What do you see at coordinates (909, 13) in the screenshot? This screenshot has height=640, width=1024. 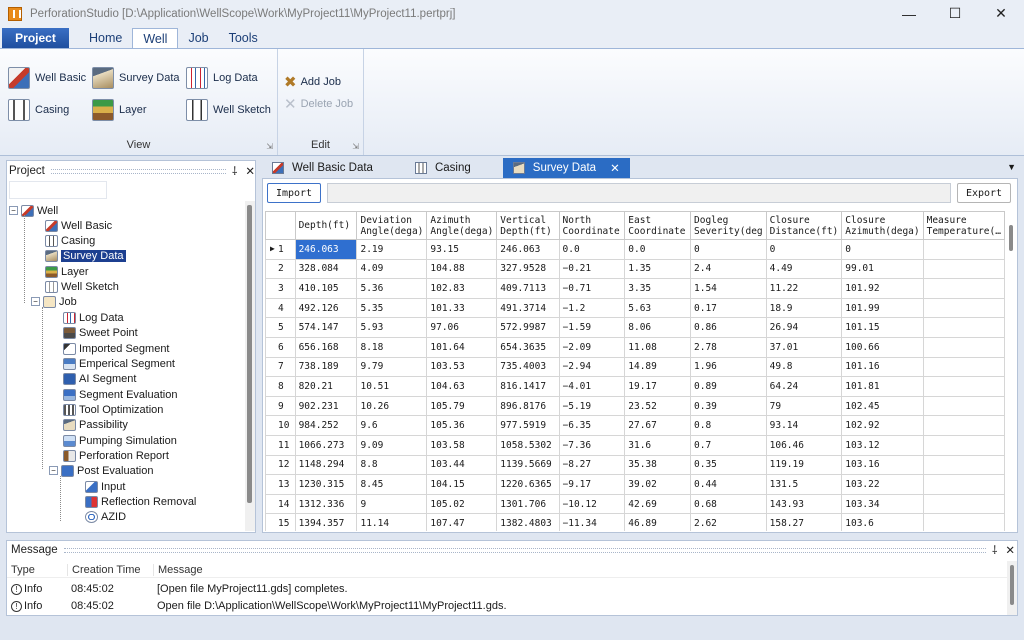 I see `minimize-button: —` at bounding box center [909, 13].